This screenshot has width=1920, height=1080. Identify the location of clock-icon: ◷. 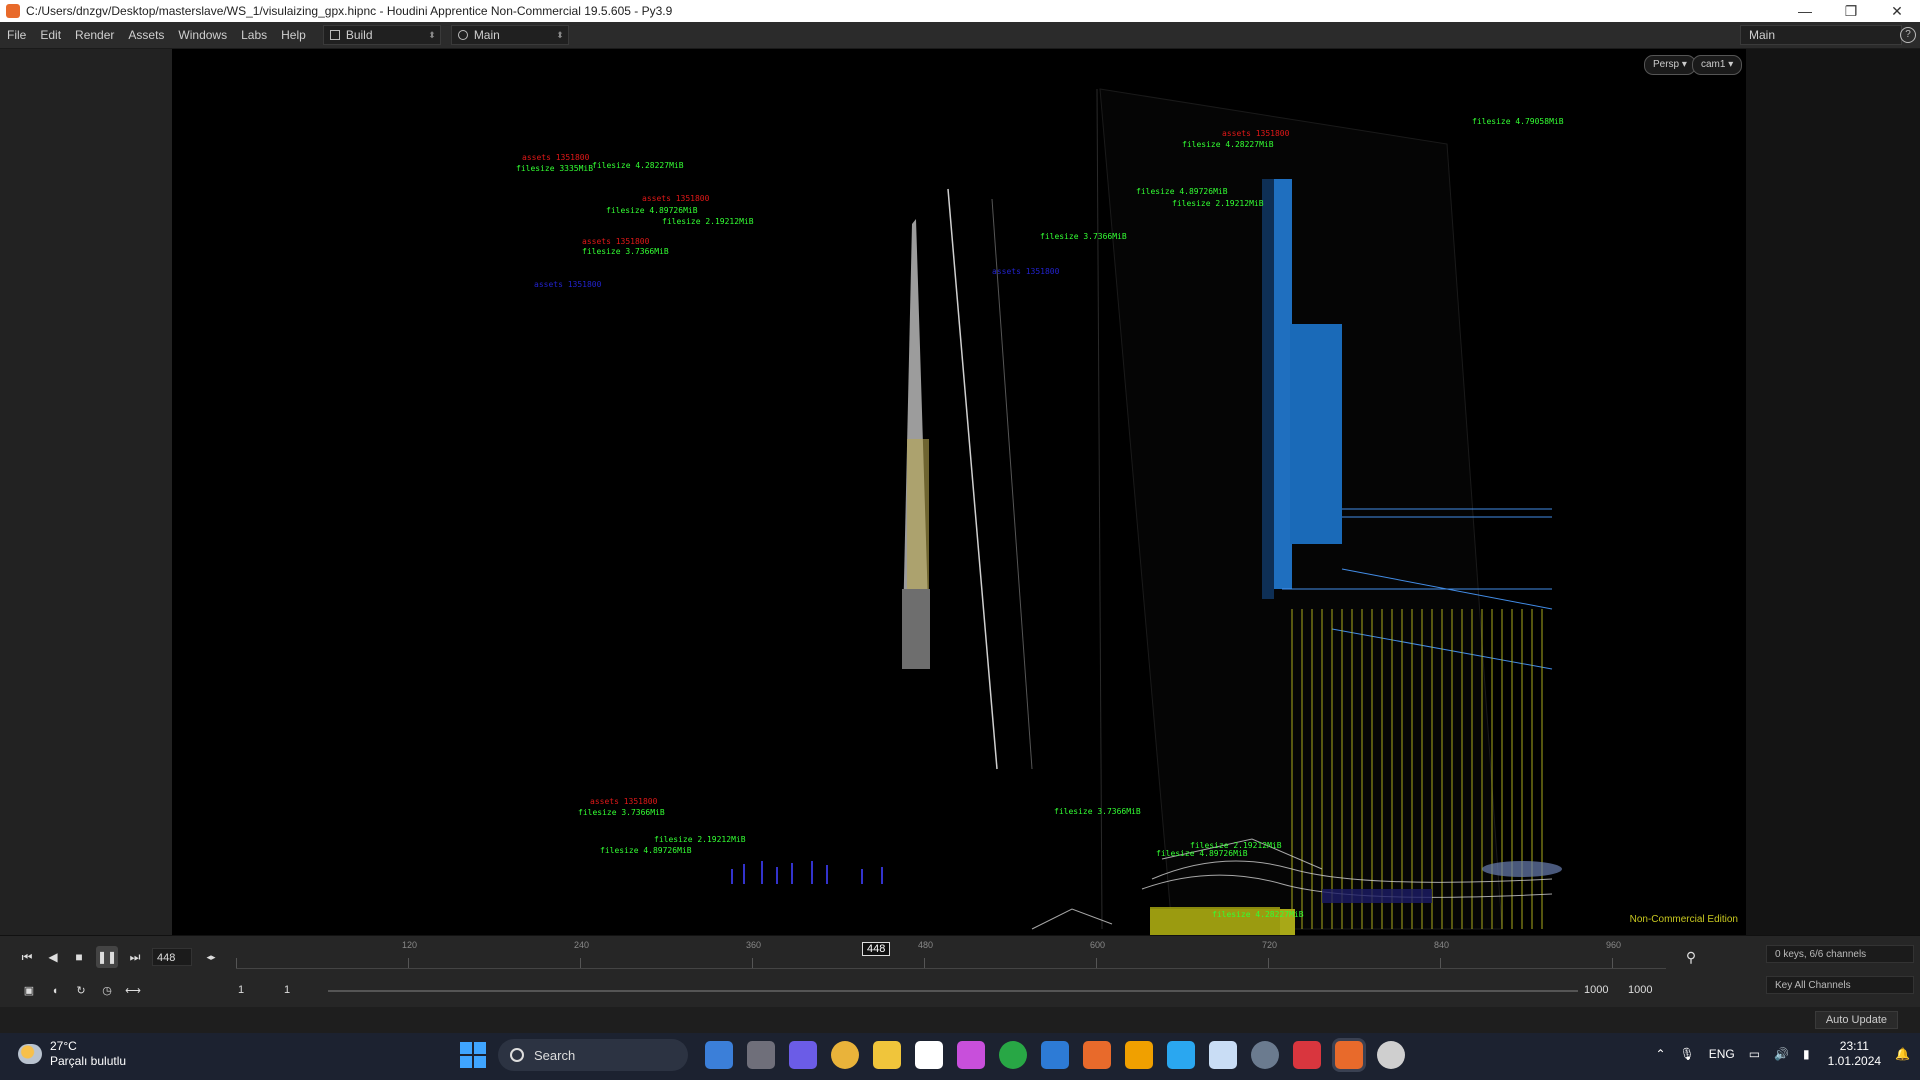
(107, 991).